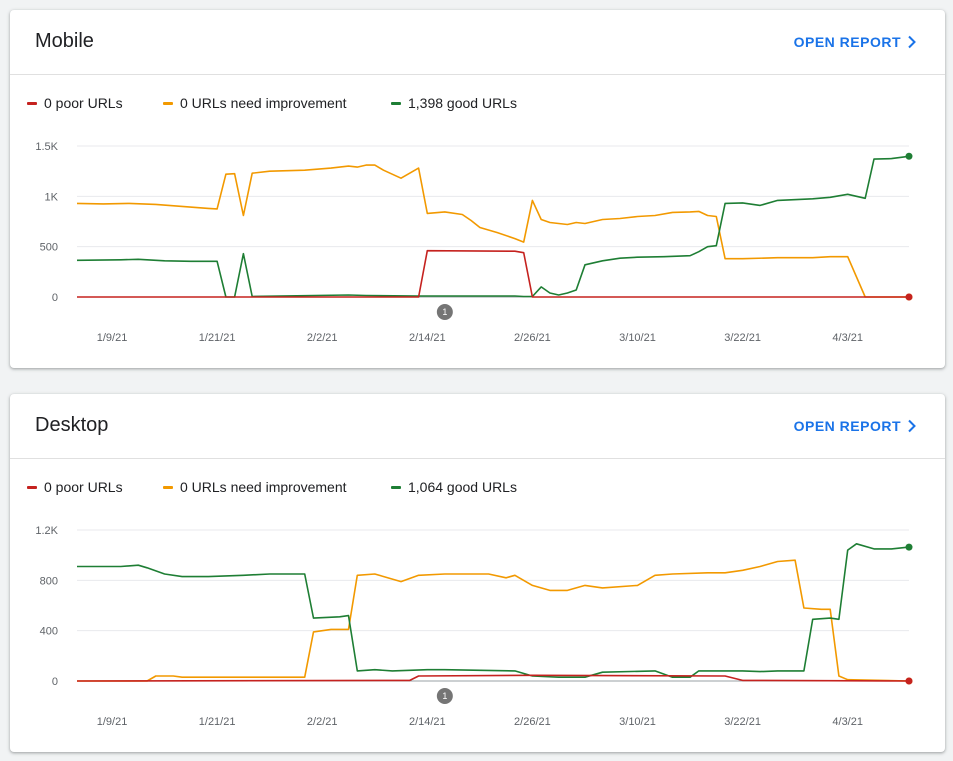 This screenshot has width=953, height=761. Describe the element at coordinates (46, 531) in the screenshot. I see `y-tick-label: 1.2K` at that location.